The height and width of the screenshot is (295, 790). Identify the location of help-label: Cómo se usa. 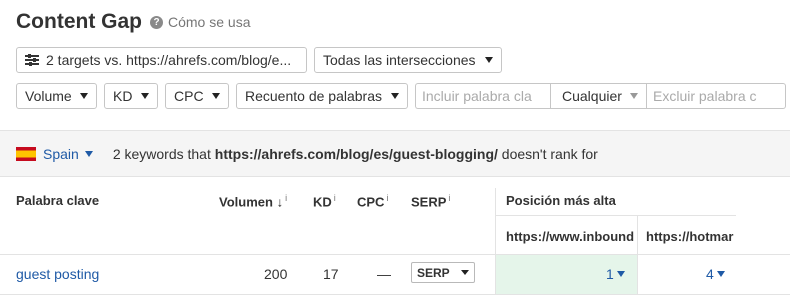
(209, 22).